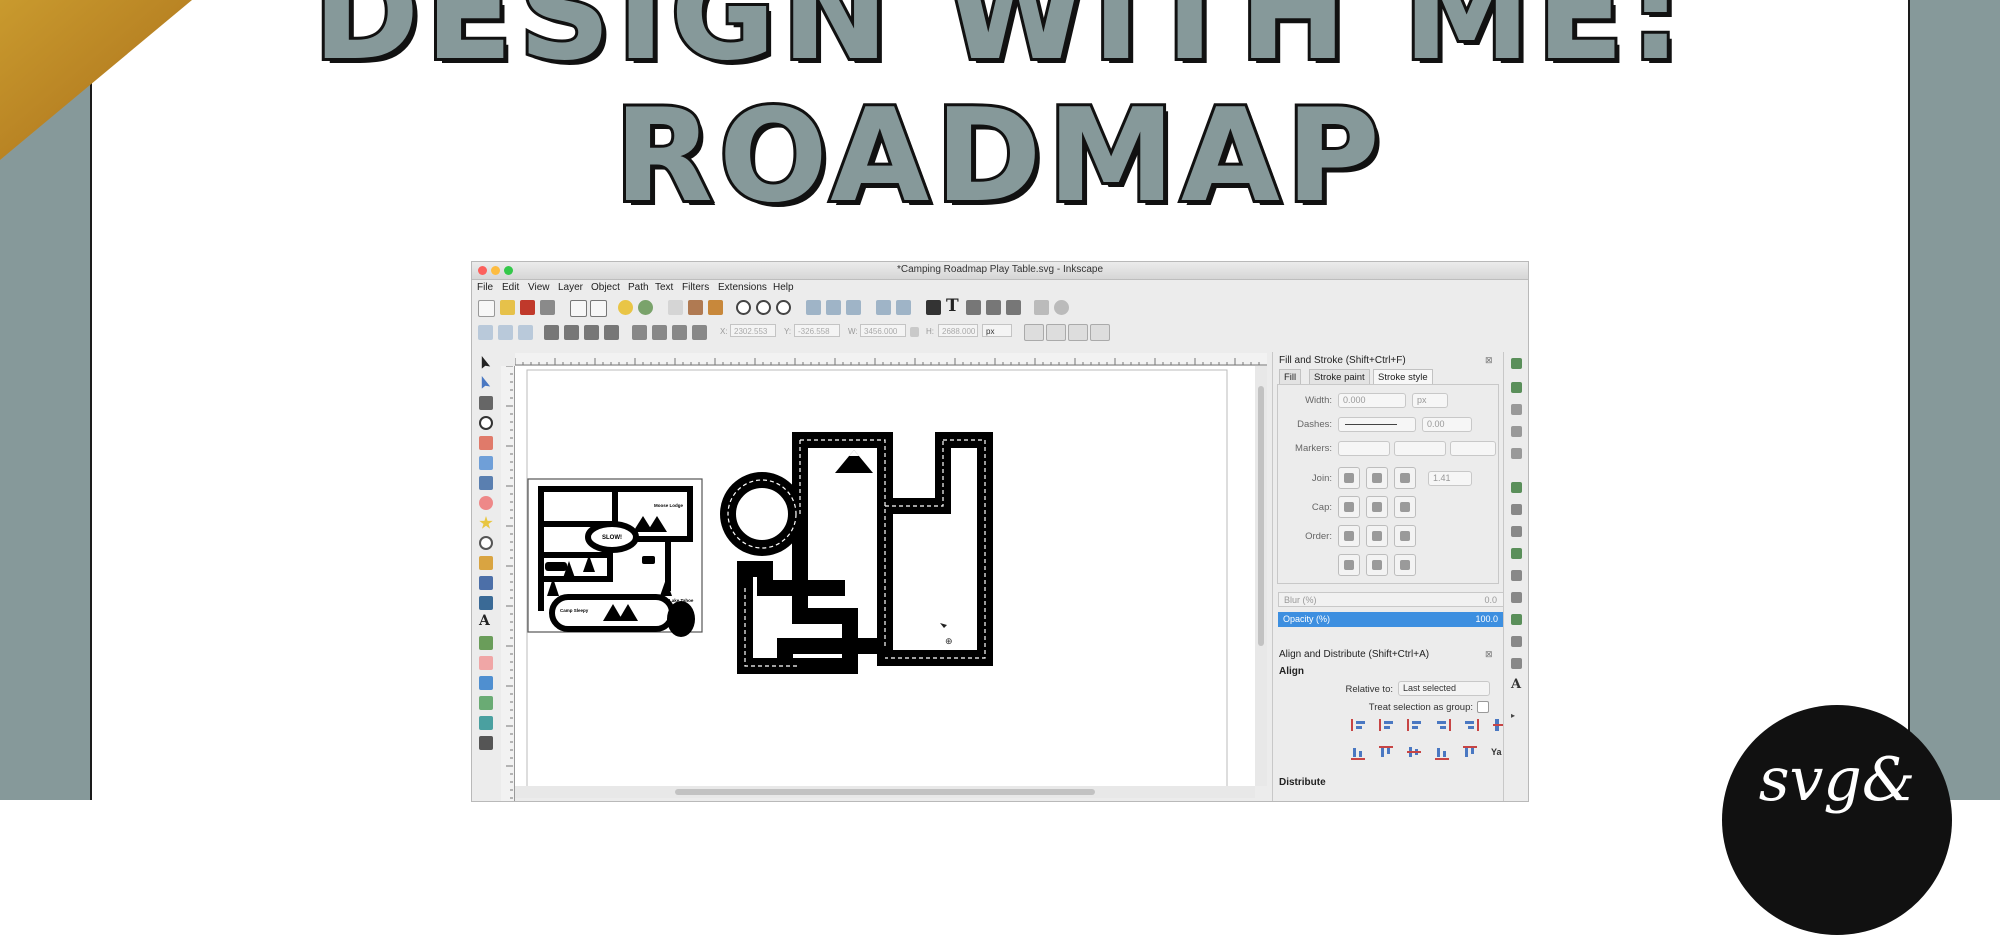  I want to click on xml-editor-icon, so click(993, 307).